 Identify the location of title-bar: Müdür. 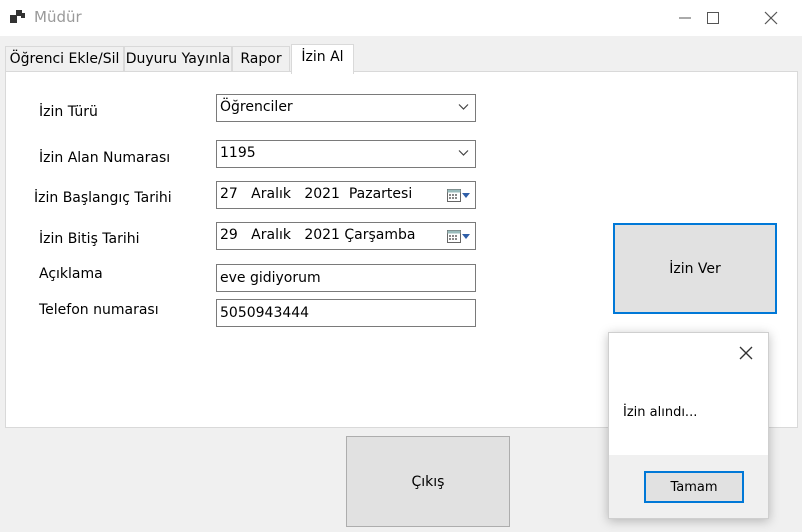
(401, 18).